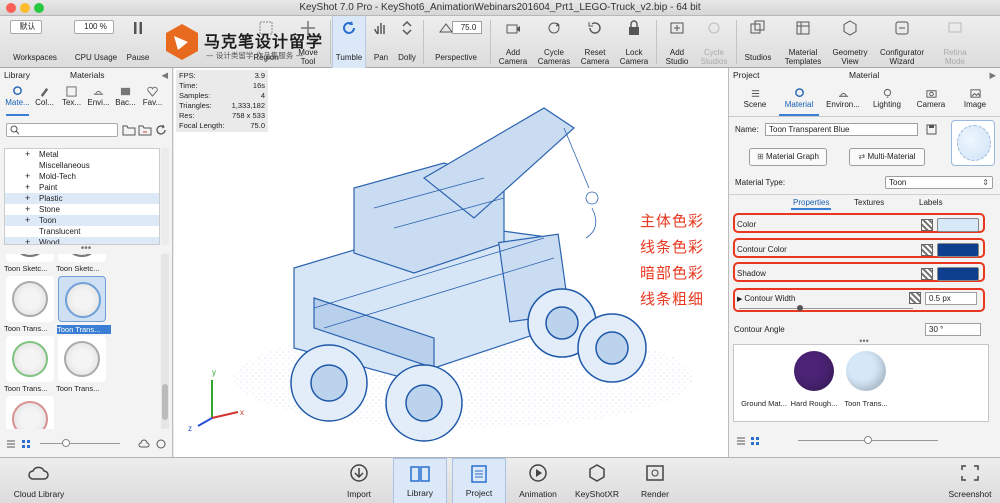 The height and width of the screenshot is (503, 1000). I want to click on cycle-studios-button: Cycle Studios, so click(714, 42).